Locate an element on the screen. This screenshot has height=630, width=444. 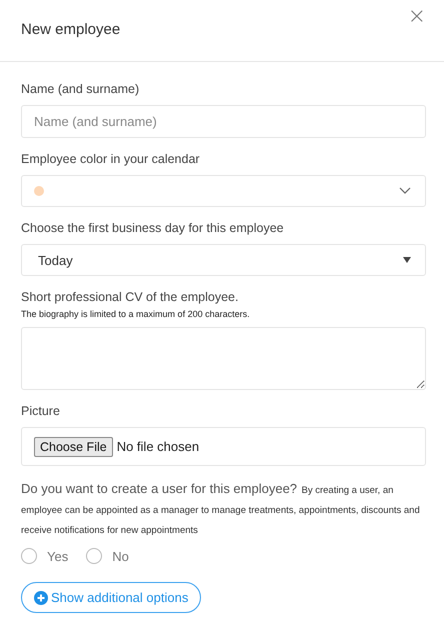
name-input-field: Name (and surname) is located at coordinates (223, 121).